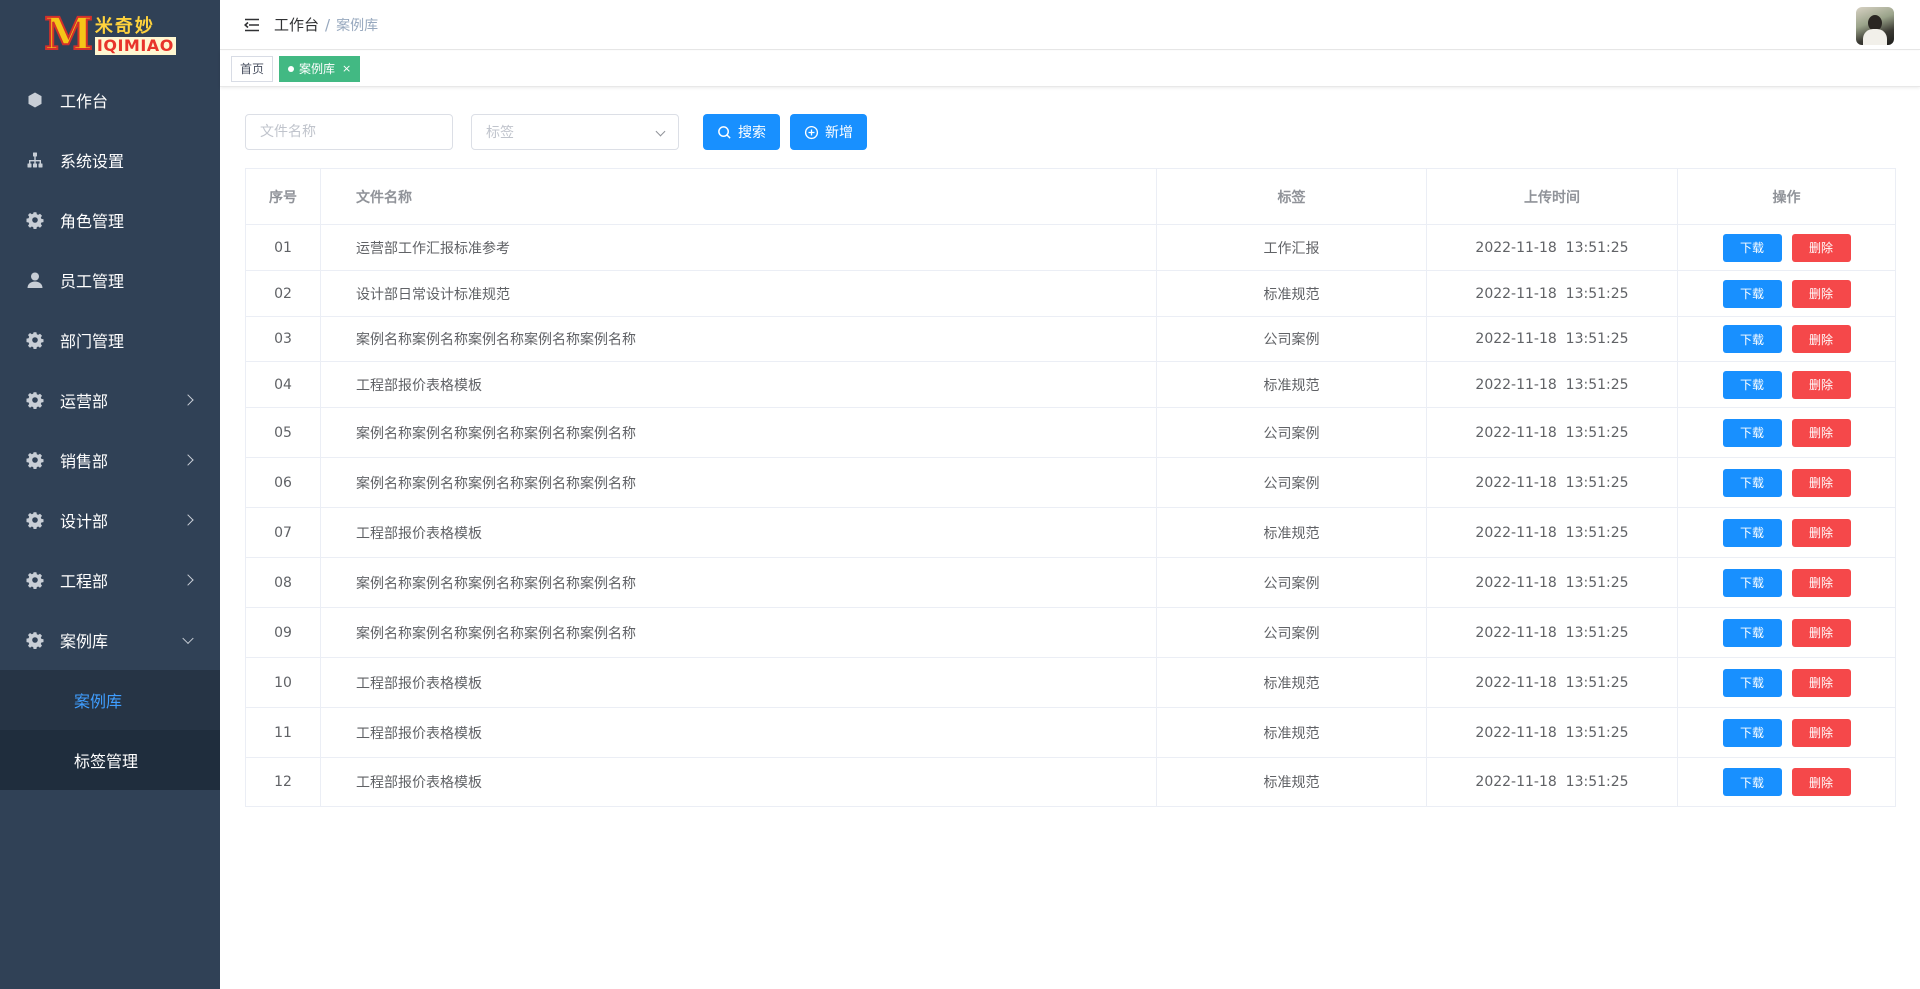  What do you see at coordinates (110, 340) in the screenshot?
I see `sidebar-item-5: 部门管理` at bounding box center [110, 340].